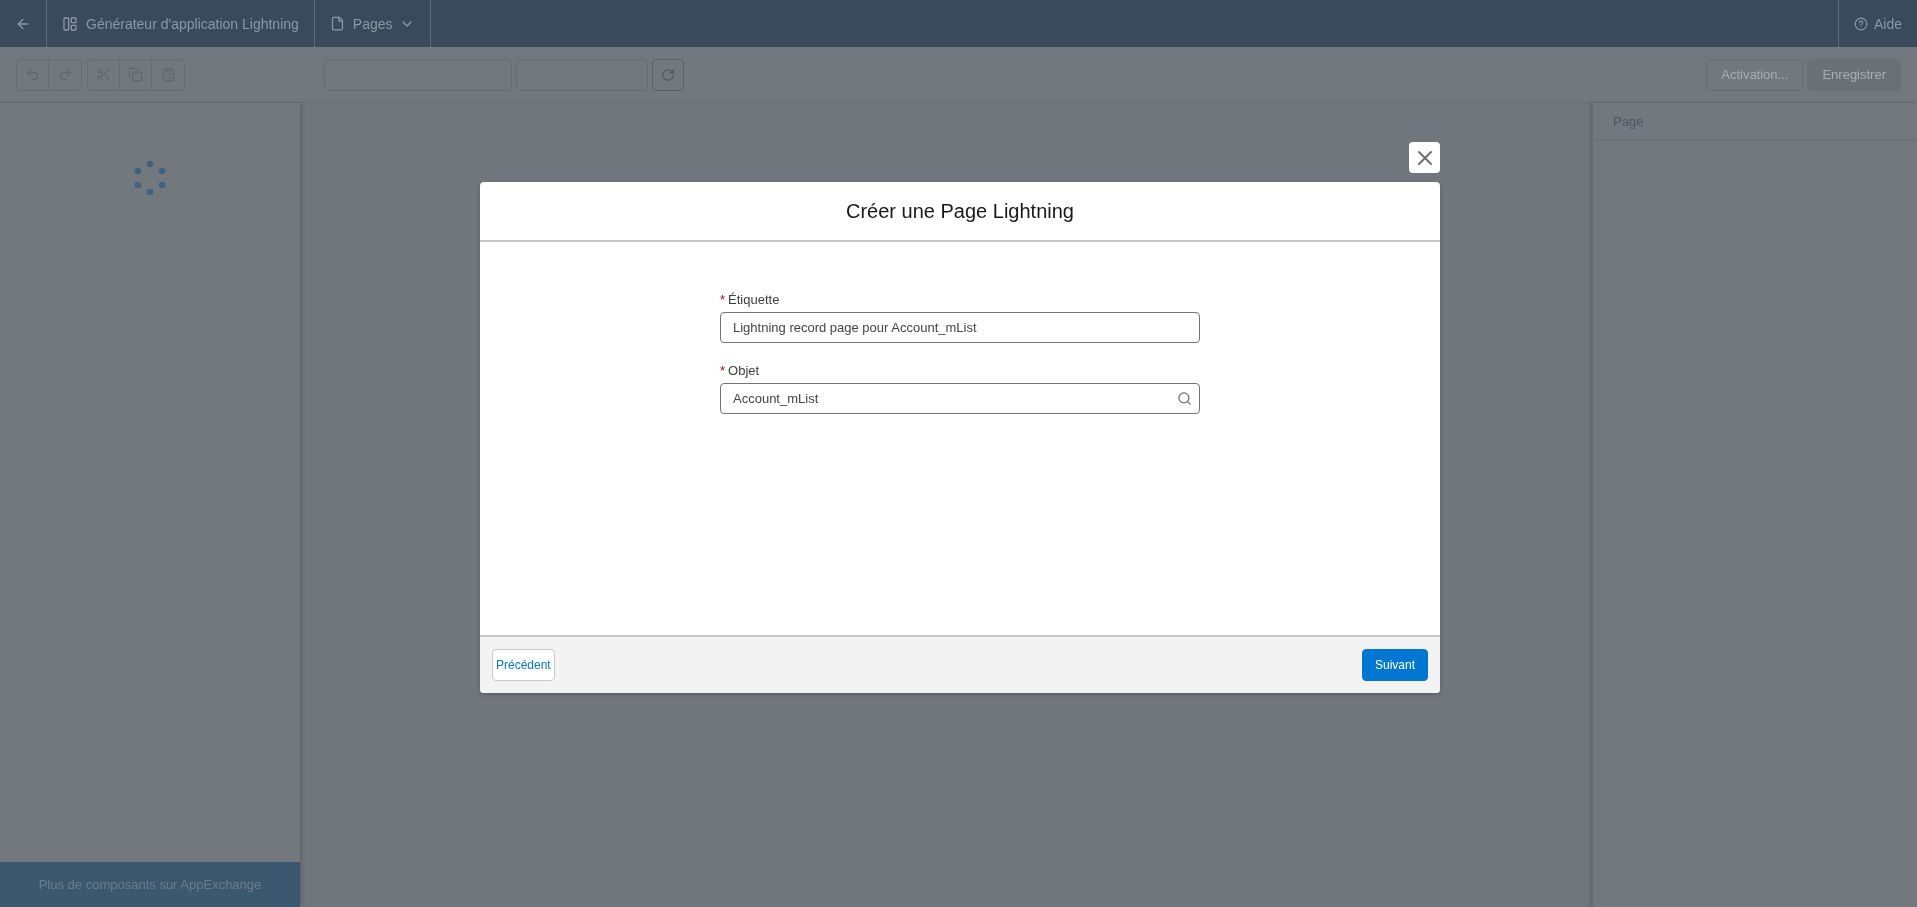 Image resolution: width=1917 pixels, height=907 pixels. What do you see at coordinates (744, 370) in the screenshot?
I see `label-text: Objet` at bounding box center [744, 370].